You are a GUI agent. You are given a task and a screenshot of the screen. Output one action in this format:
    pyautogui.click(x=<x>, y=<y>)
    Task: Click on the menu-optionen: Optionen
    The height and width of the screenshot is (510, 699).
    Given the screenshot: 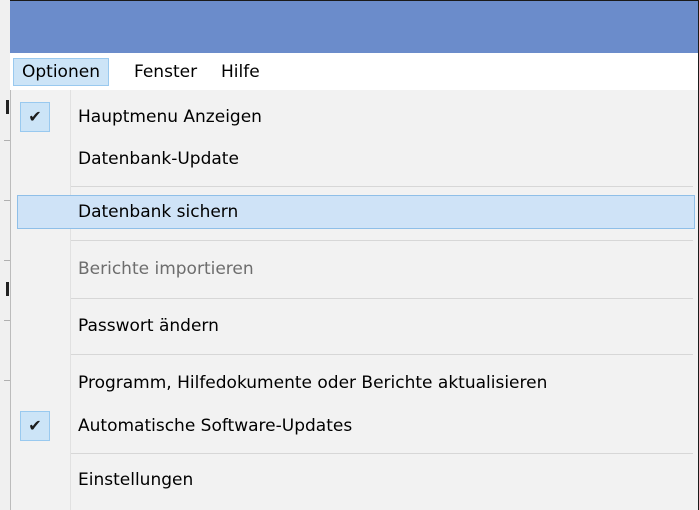 What is the action you would take?
    pyautogui.click(x=61, y=72)
    